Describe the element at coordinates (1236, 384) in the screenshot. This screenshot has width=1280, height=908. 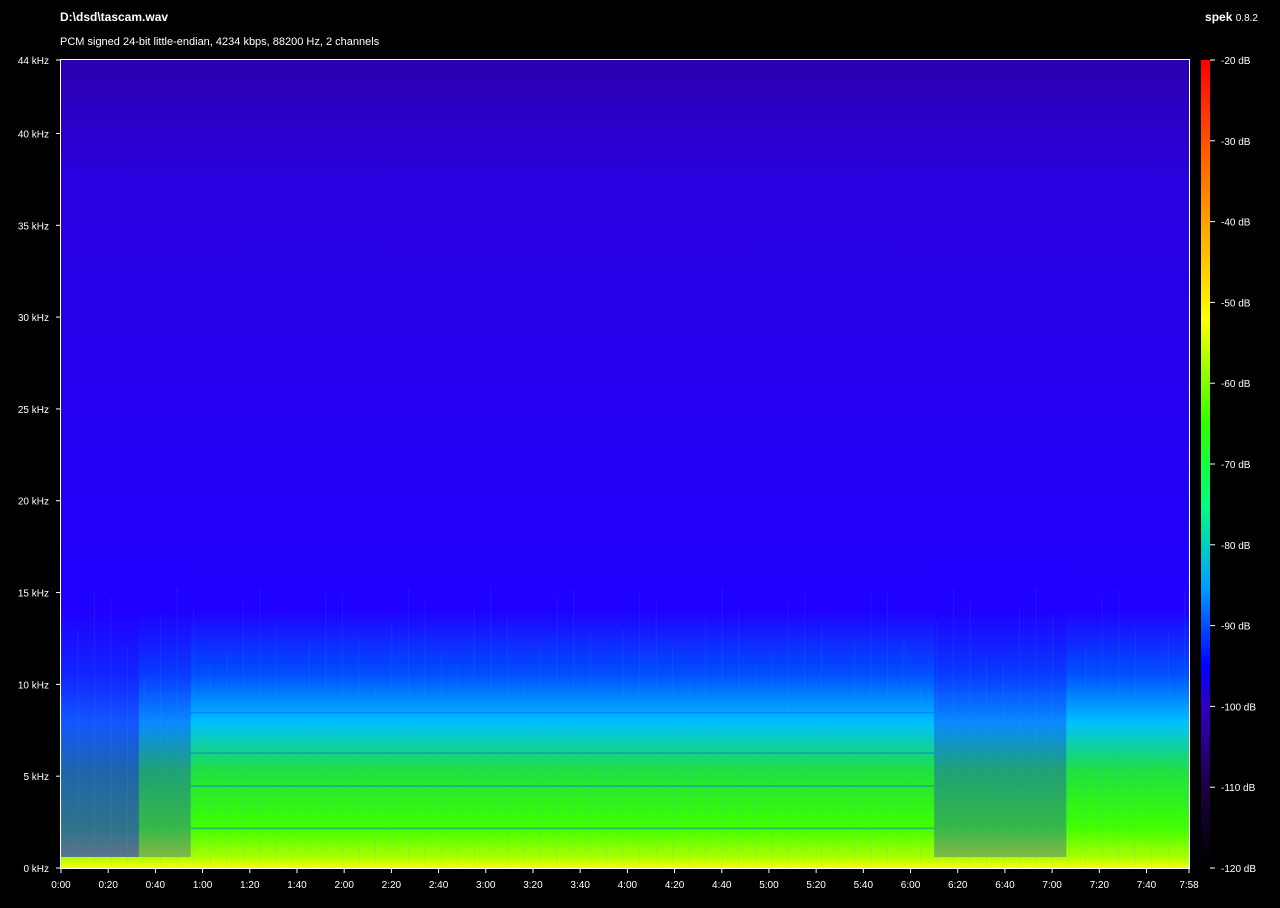
I see `colorbar-tick-label: -60 dB` at that location.